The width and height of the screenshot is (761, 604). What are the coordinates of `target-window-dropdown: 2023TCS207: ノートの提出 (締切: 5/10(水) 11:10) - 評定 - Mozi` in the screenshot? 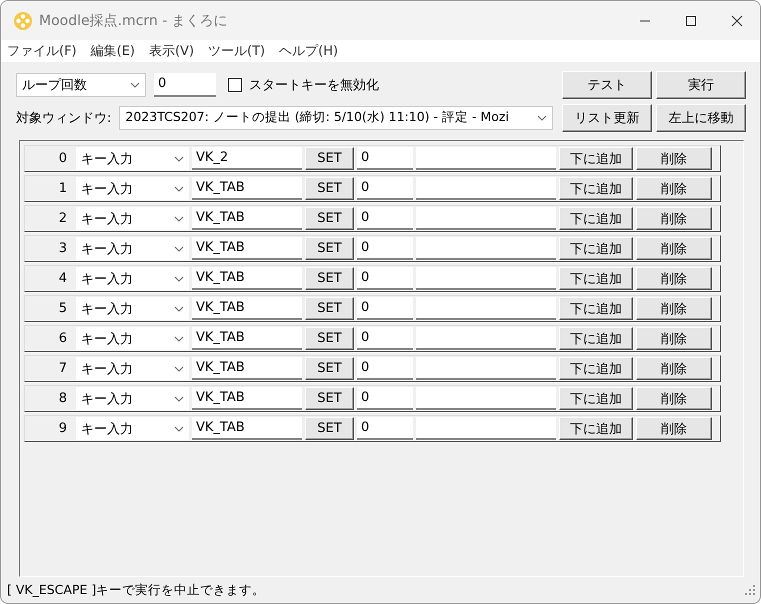 It's located at (336, 118).